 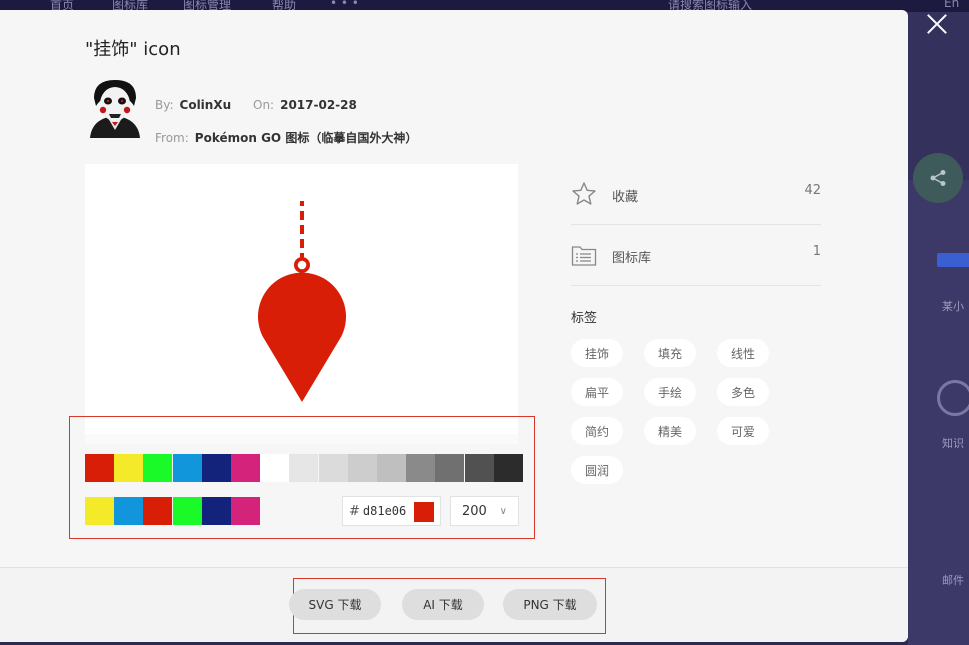 What do you see at coordinates (597, 353) in the screenshot?
I see `tag-item: 挂饰` at bounding box center [597, 353].